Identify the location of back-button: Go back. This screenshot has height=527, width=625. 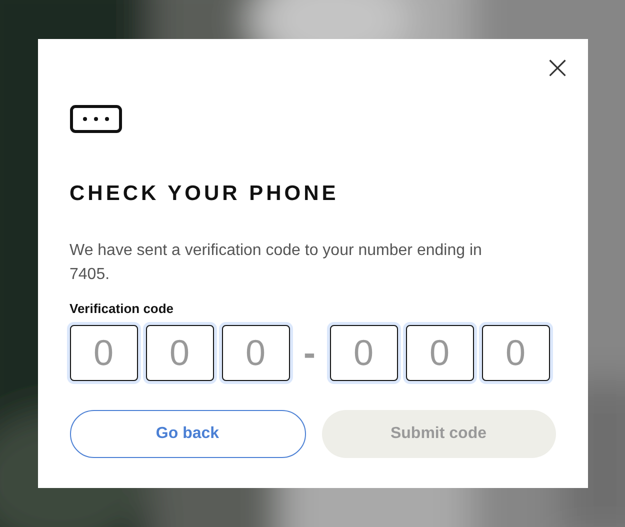
(188, 434).